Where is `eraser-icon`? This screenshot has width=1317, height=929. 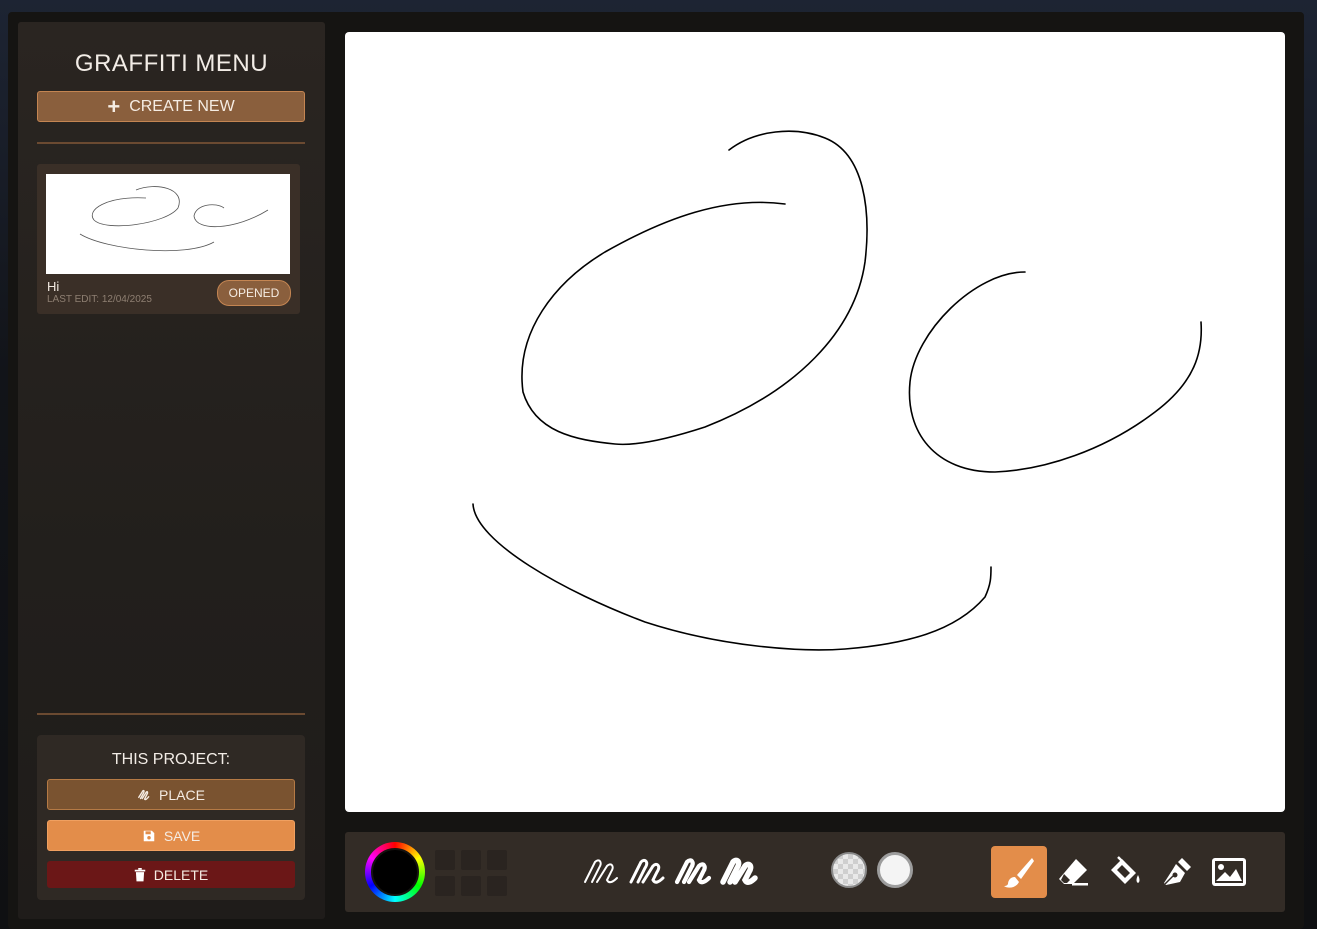
eraser-icon is located at coordinates (1073, 872).